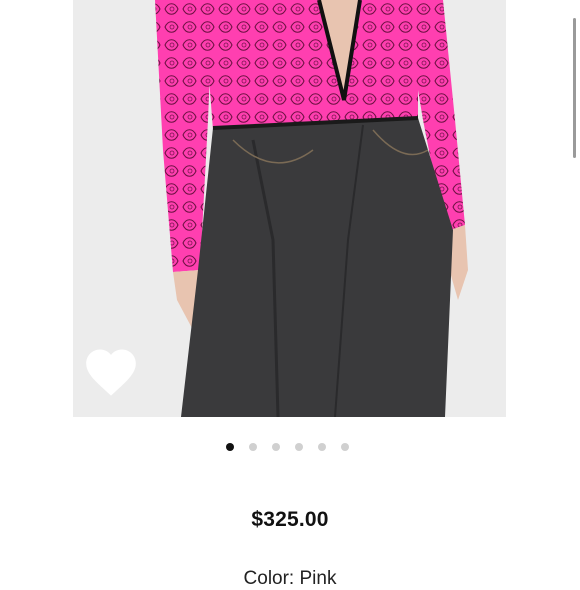 The height and width of the screenshot is (590, 580). What do you see at coordinates (290, 519) in the screenshot?
I see `product-price: $325.00` at bounding box center [290, 519].